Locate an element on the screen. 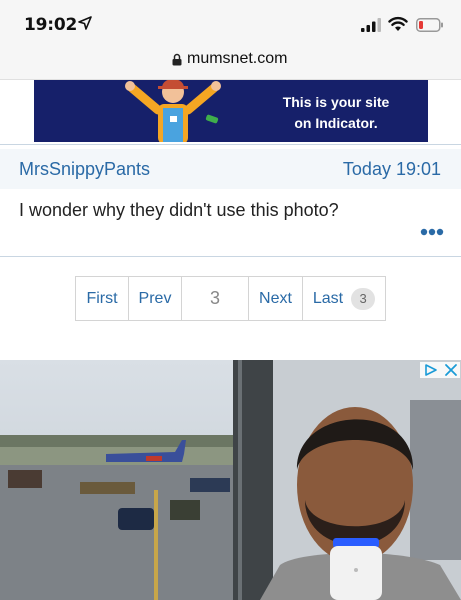  last-page-button: Last 3 is located at coordinates (344, 298).